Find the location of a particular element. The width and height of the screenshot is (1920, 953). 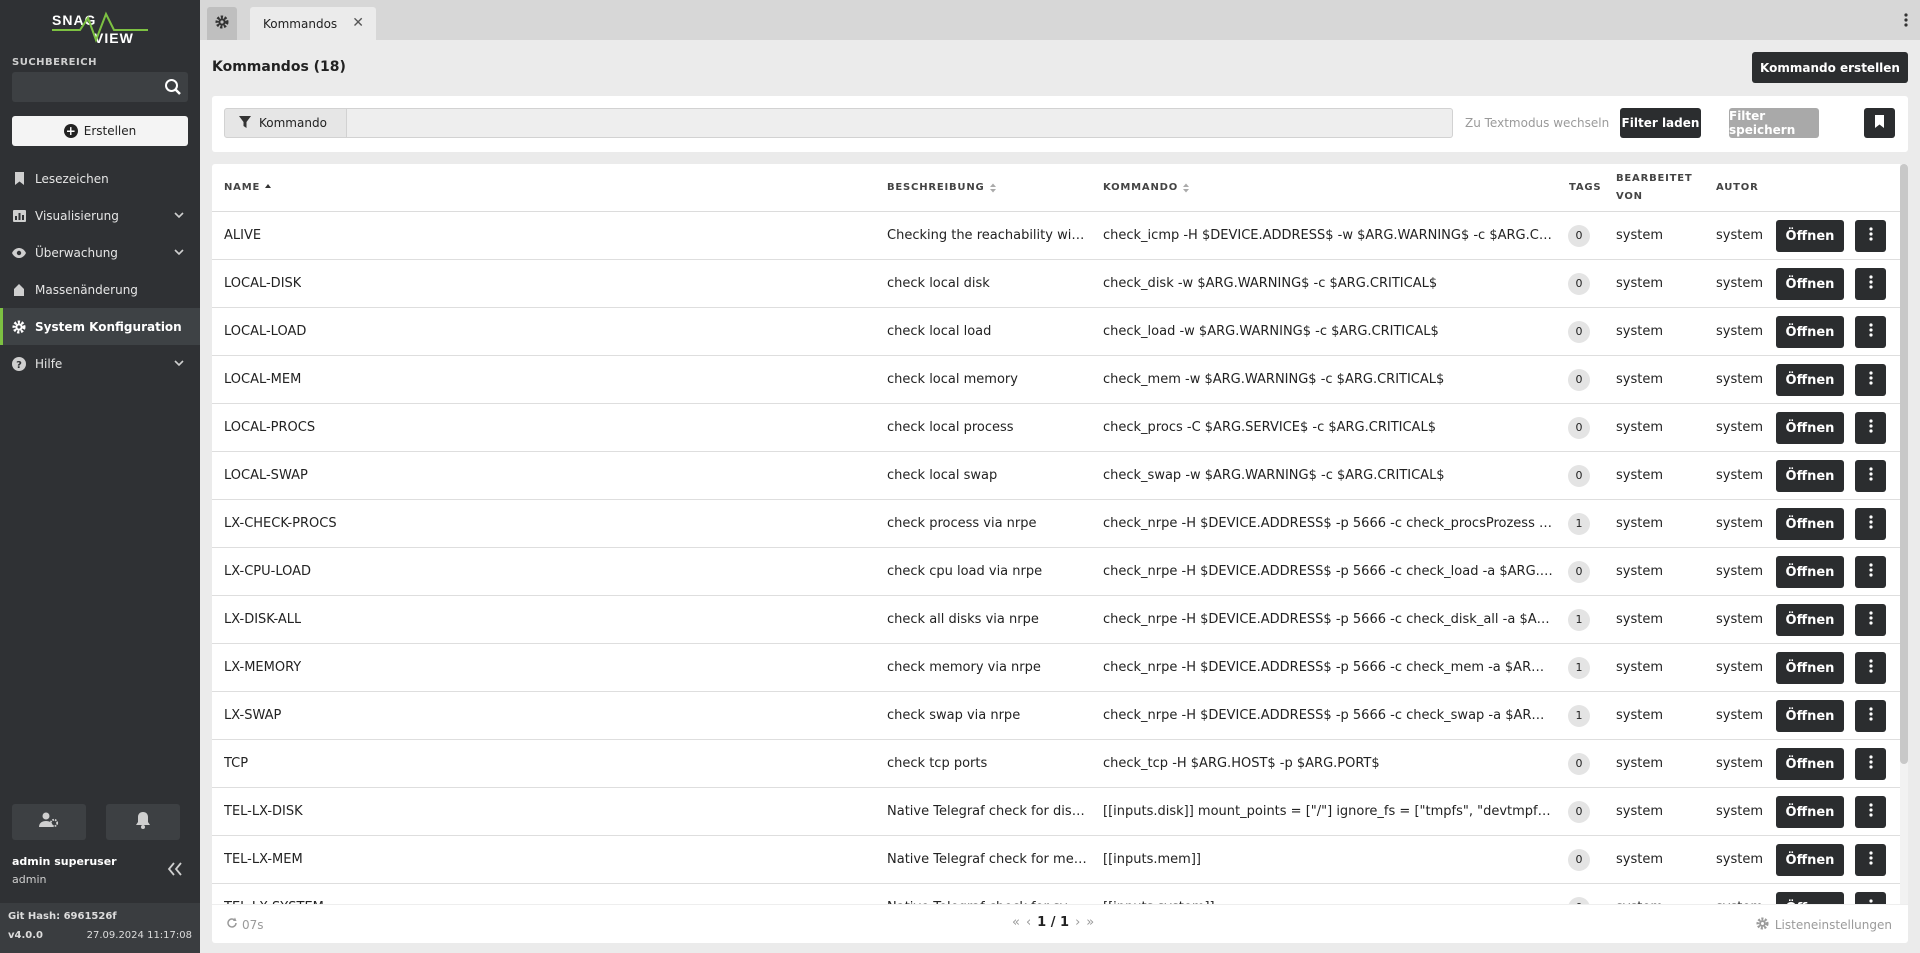

list-settings-button: Listeneinstellungen is located at coordinates (1824, 925).